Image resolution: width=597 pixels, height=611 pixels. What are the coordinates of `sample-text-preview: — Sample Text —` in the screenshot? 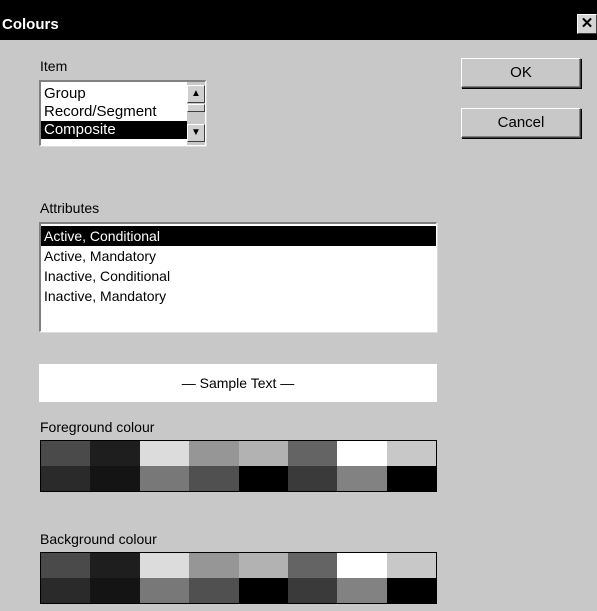 It's located at (238, 383).